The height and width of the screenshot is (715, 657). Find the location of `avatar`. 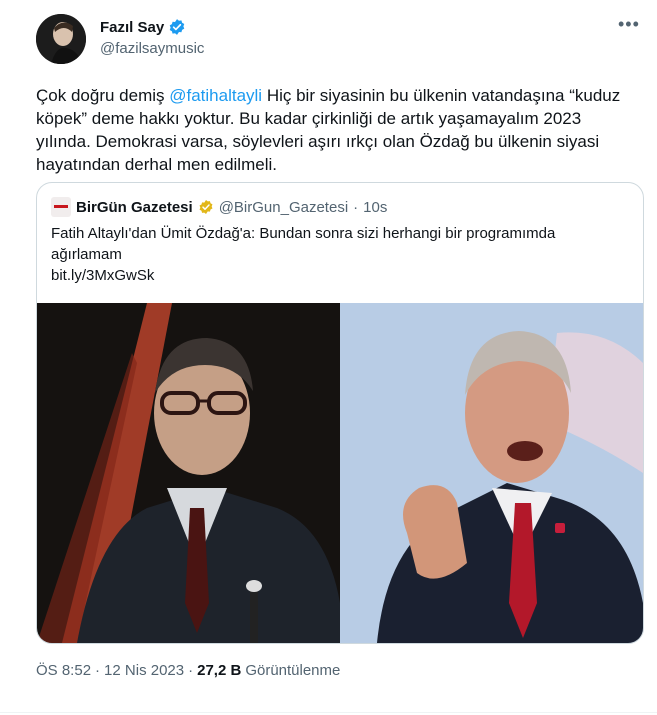

avatar is located at coordinates (61, 39).